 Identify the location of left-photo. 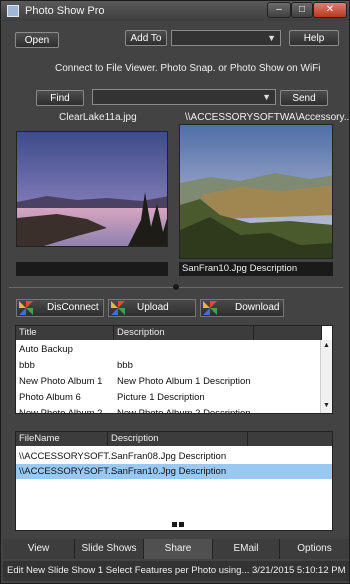
(92, 189).